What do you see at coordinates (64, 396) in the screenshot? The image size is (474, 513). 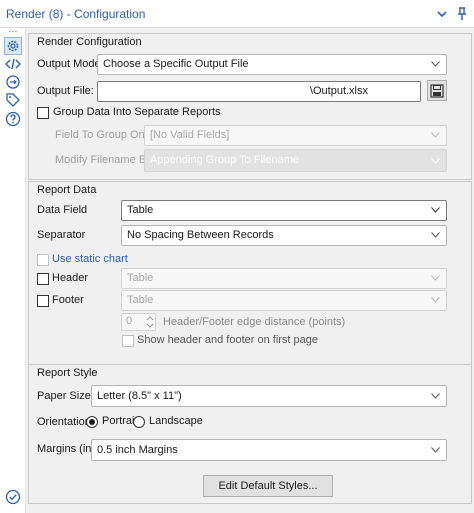 I see `paper-size-label: Paper Size` at bounding box center [64, 396].